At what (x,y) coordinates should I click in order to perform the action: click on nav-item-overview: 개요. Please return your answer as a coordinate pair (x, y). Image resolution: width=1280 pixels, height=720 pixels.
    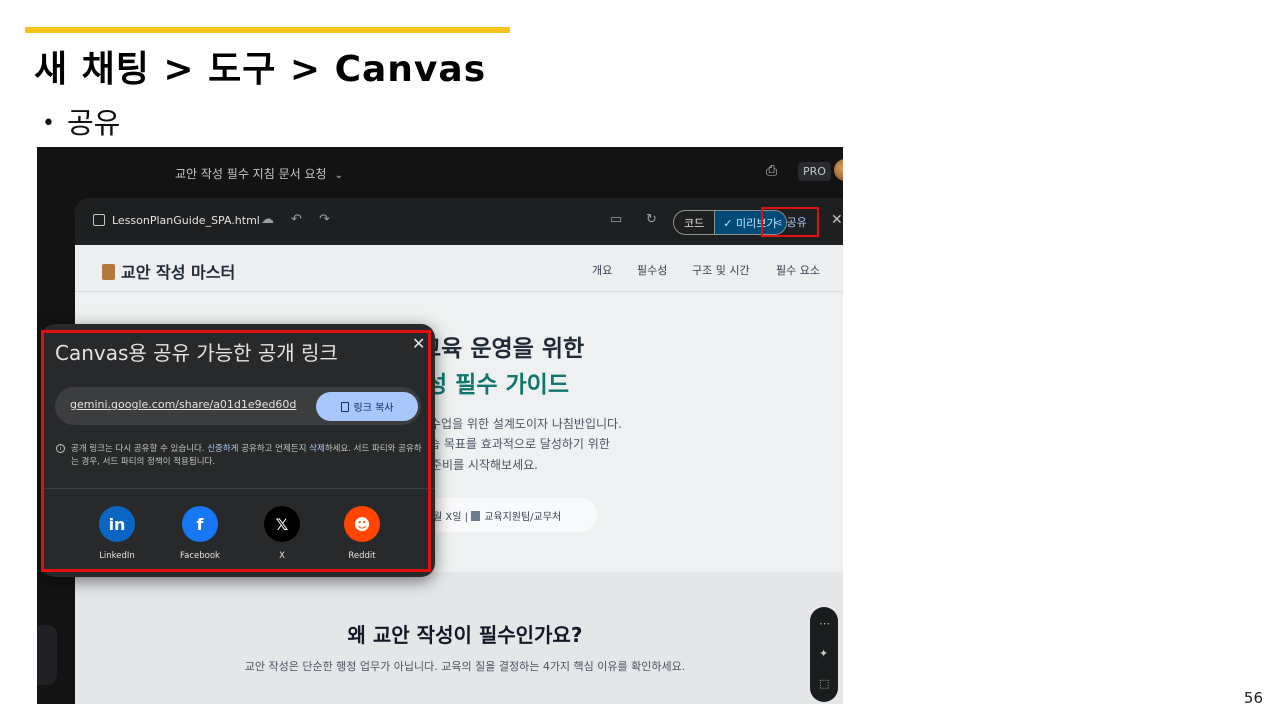
    Looking at the image, I should click on (602, 270).